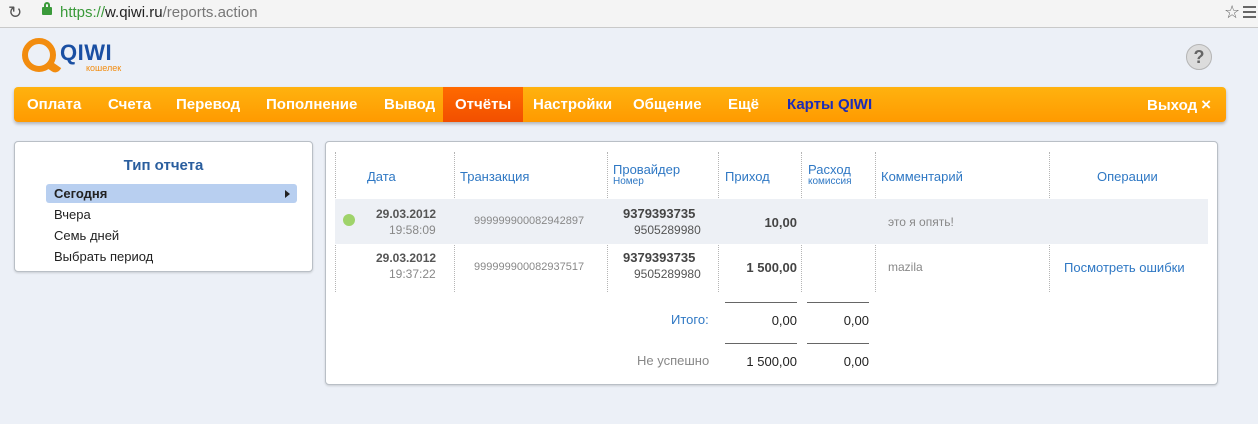  Describe the element at coordinates (129, 104) in the screenshot. I see `nav-item-accounts: Счета` at that location.